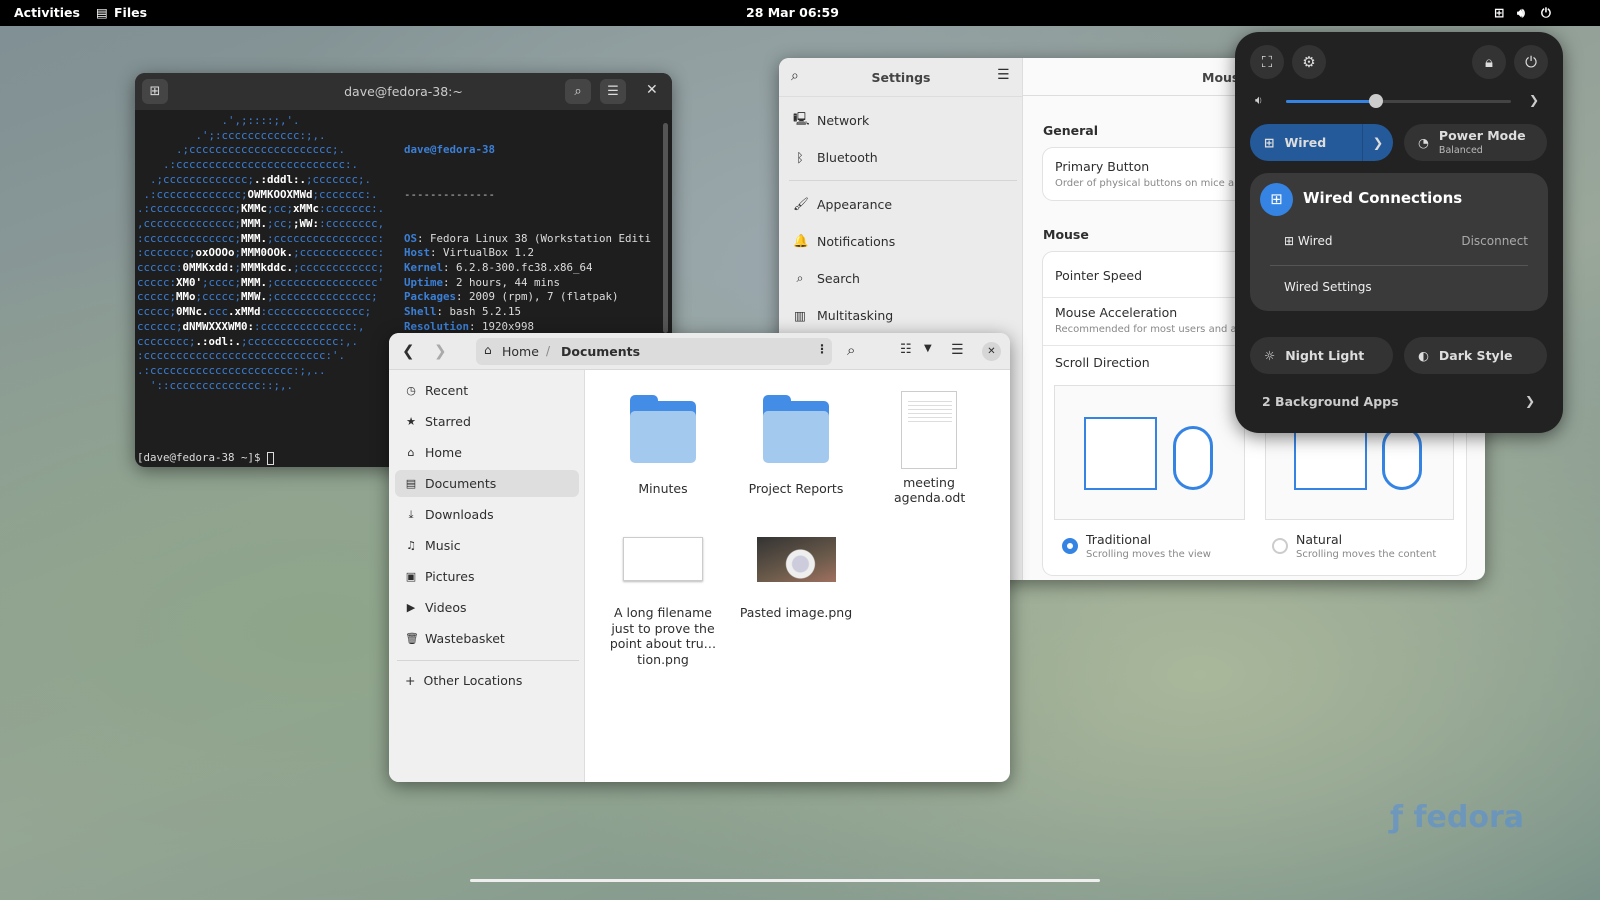 Image resolution: width=1600 pixels, height=900 pixels. I want to click on bluetooth-icon: ᛒ, so click(800, 157).